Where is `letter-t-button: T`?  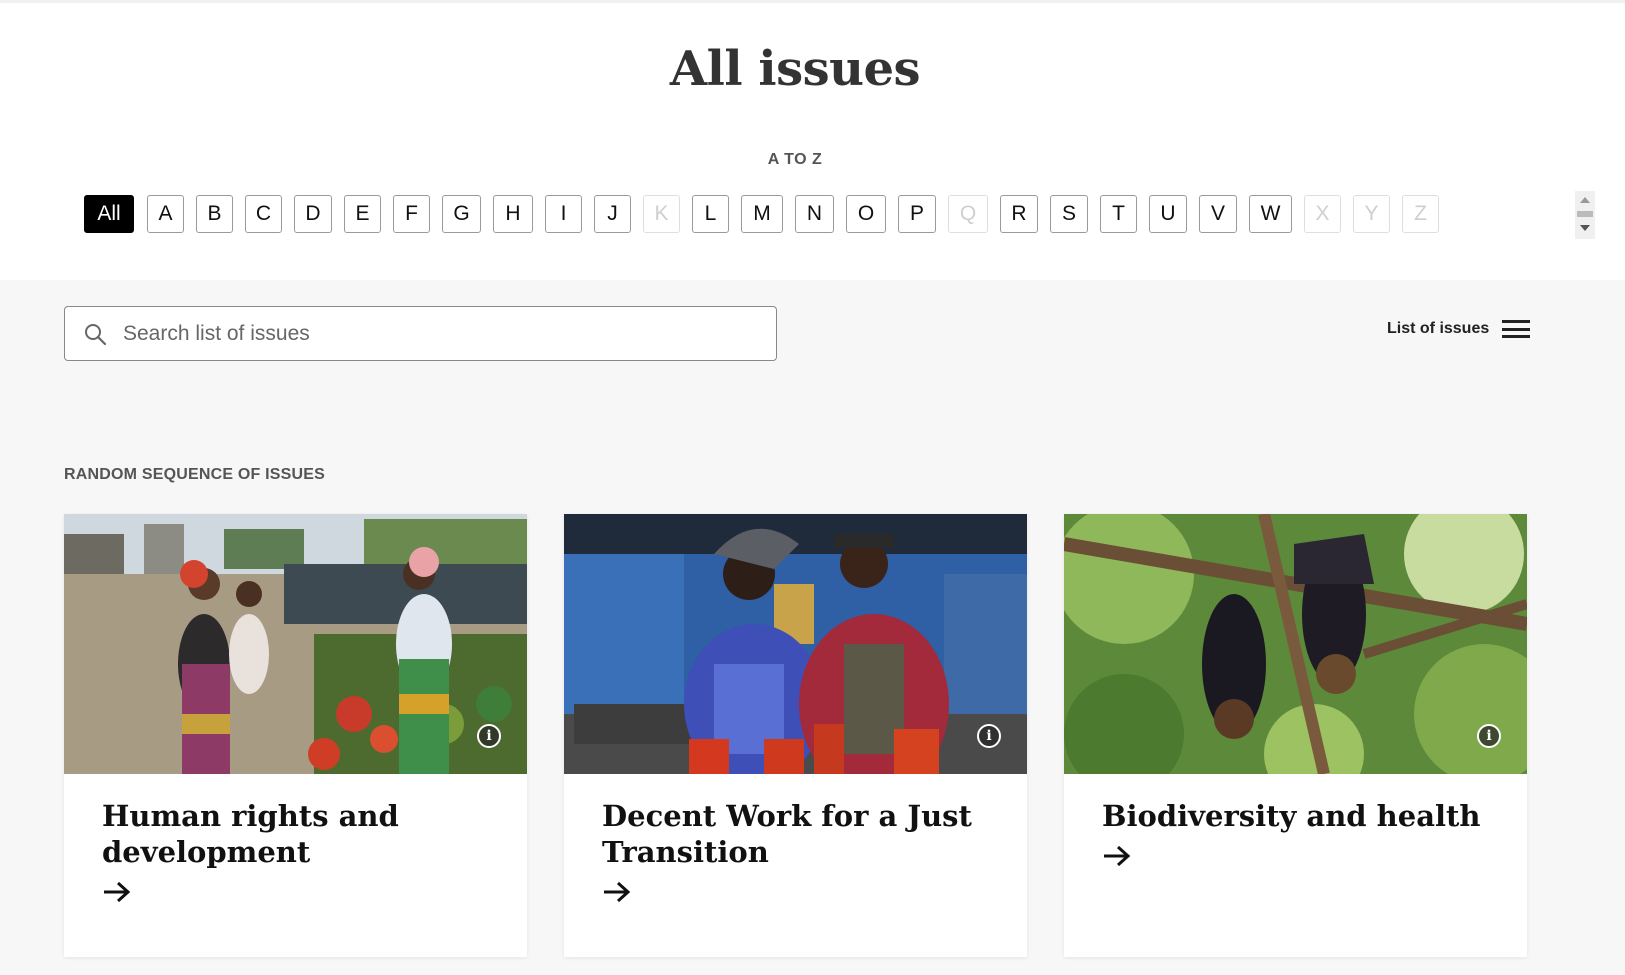
letter-t-button: T is located at coordinates (1118, 214).